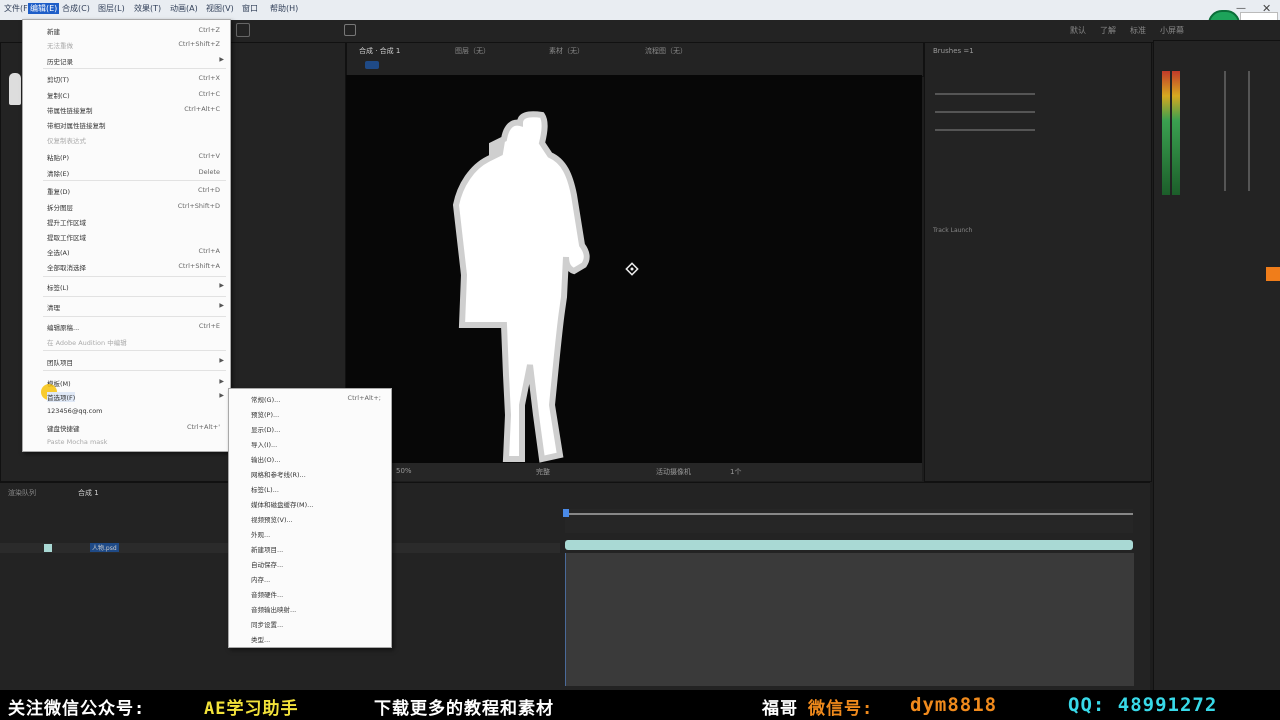  What do you see at coordinates (76, 125) in the screenshot?
I see `menu-item-copy-relative-links: 带相对属性链接复制` at bounding box center [76, 125].